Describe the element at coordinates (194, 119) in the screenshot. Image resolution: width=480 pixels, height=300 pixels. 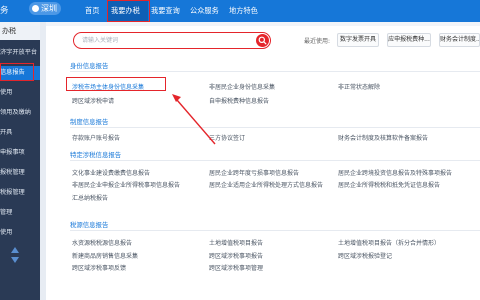
I see `annotation-arrow` at that location.